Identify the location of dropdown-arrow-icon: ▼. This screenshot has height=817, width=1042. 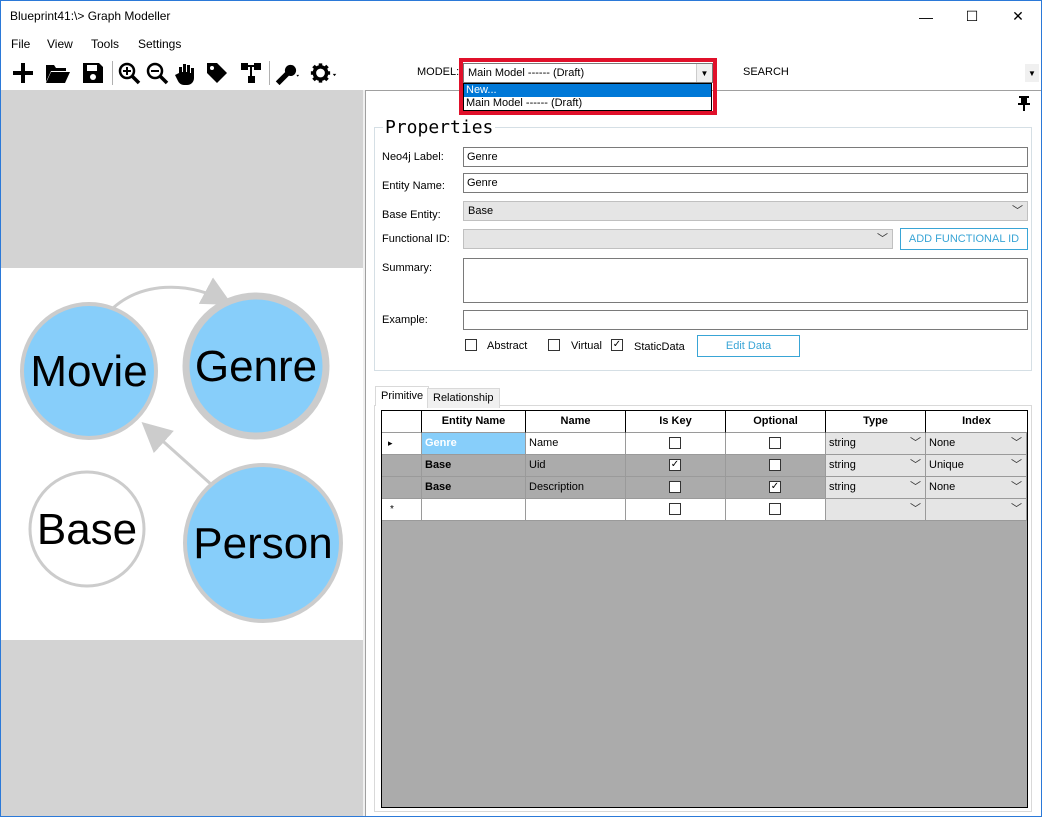
(704, 73).